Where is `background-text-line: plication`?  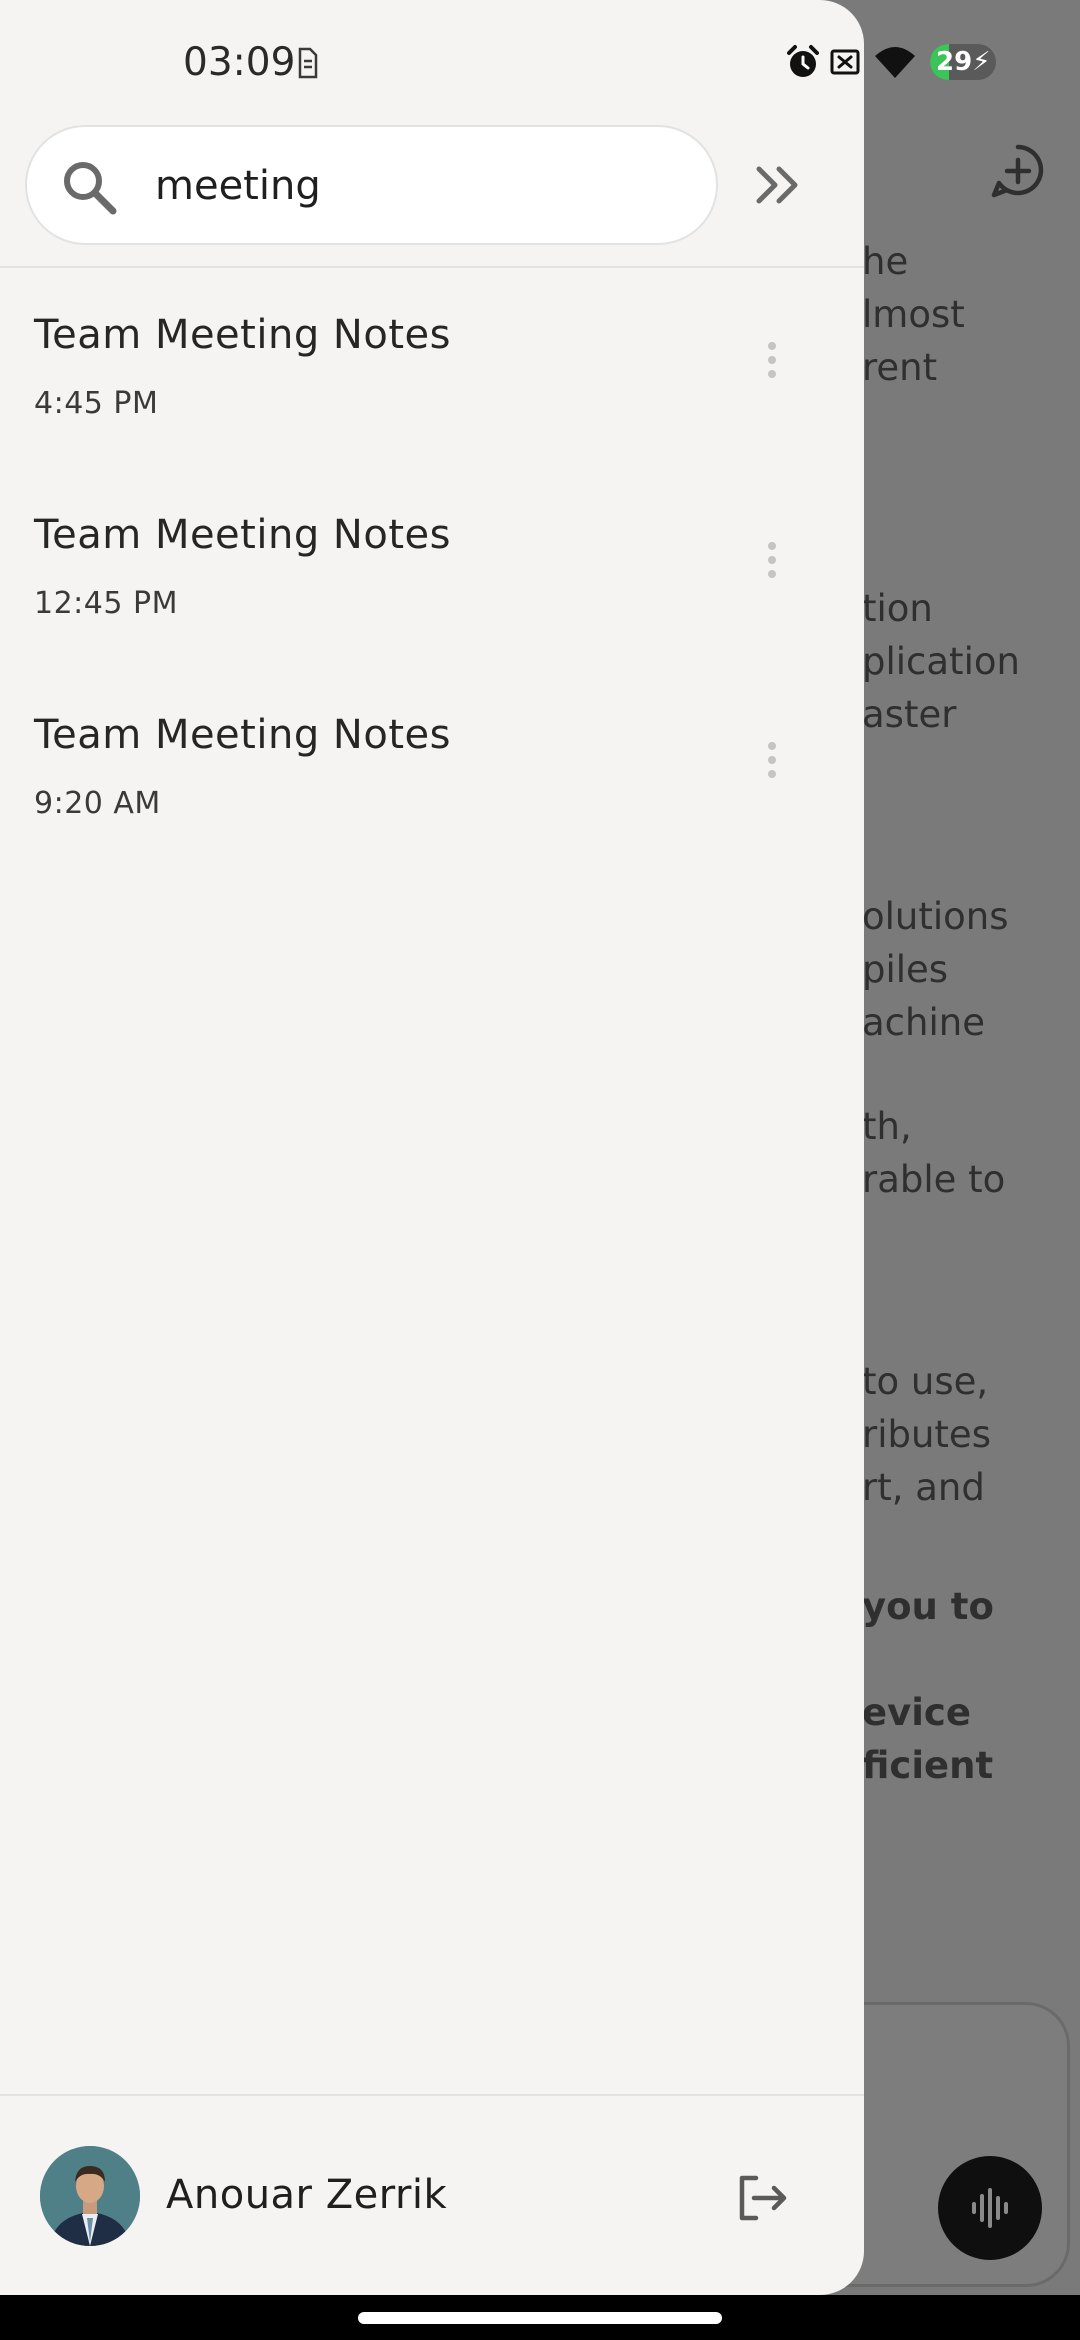
background-text-line: plication is located at coordinates (941, 661).